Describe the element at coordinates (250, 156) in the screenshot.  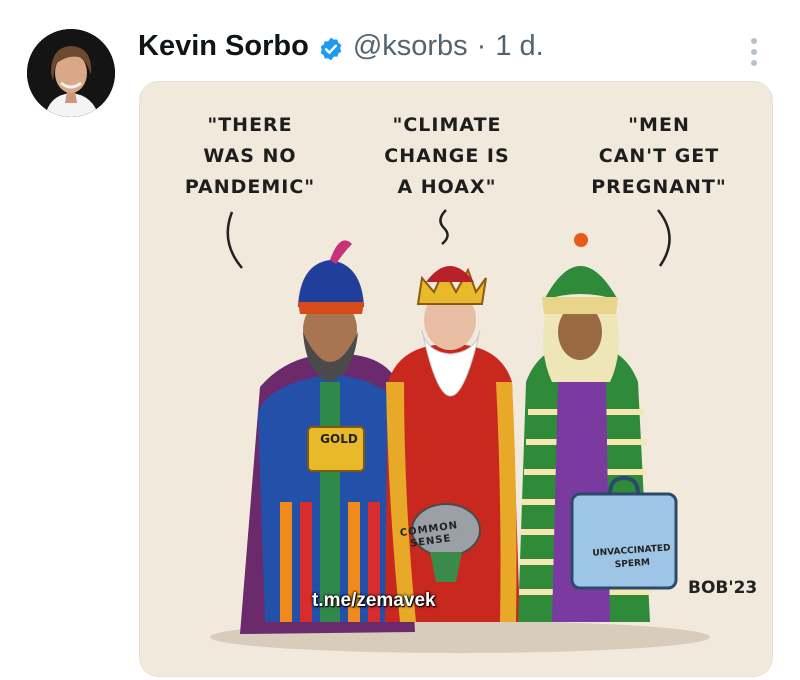
I see `speech-quote-left: "THERE WAS NO PANDEMIC"` at that location.